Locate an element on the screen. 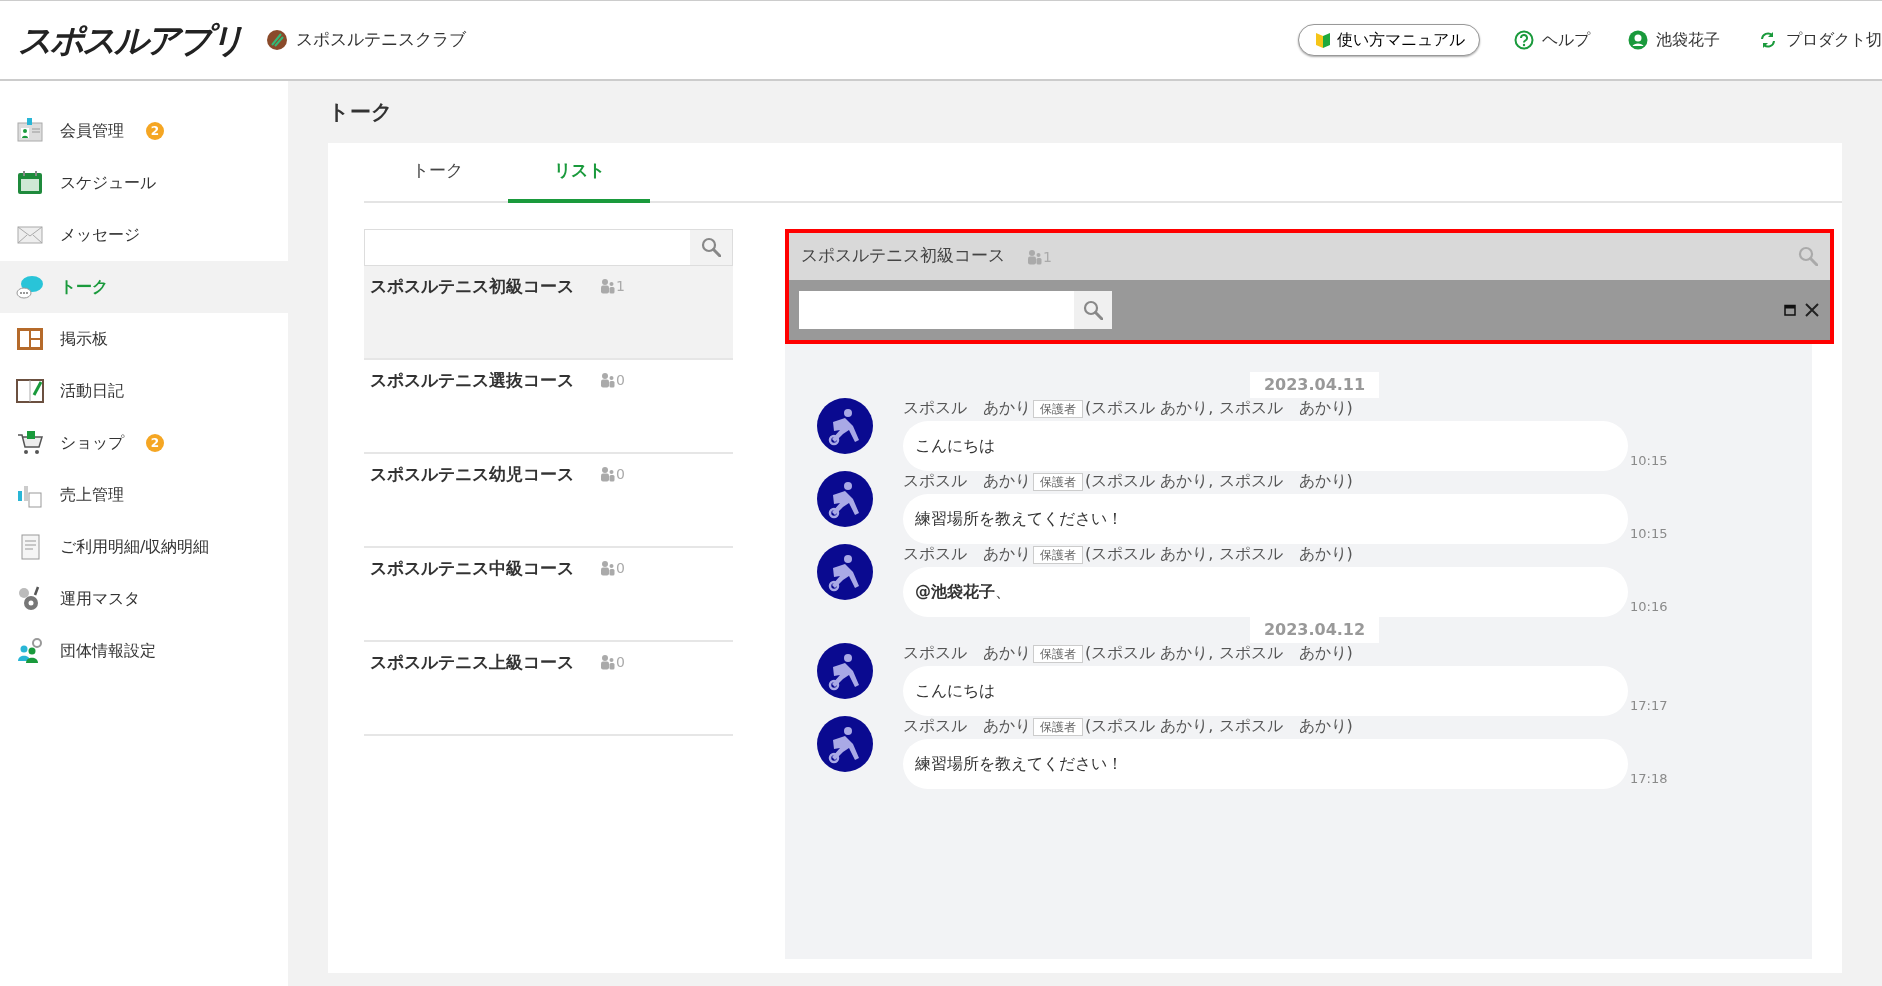 This screenshot has width=1882, height=986. beginner-mark-icon is located at coordinates (1323, 40).